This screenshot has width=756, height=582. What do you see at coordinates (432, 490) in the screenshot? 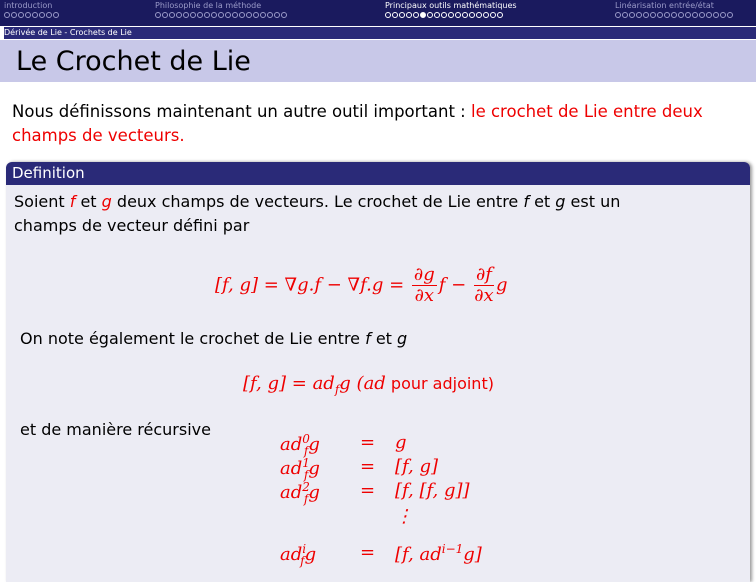
I see `recursive-rhs: [f, [f, g]]` at bounding box center [432, 490].